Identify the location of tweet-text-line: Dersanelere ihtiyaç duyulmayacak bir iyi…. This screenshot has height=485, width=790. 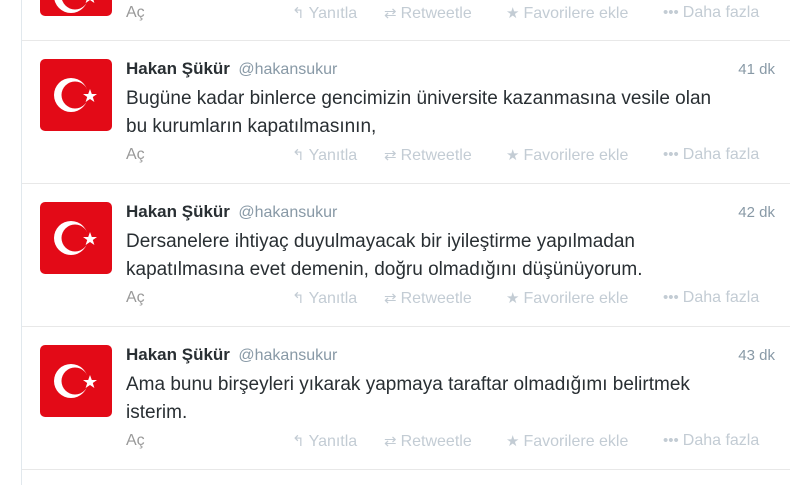
(380, 241).